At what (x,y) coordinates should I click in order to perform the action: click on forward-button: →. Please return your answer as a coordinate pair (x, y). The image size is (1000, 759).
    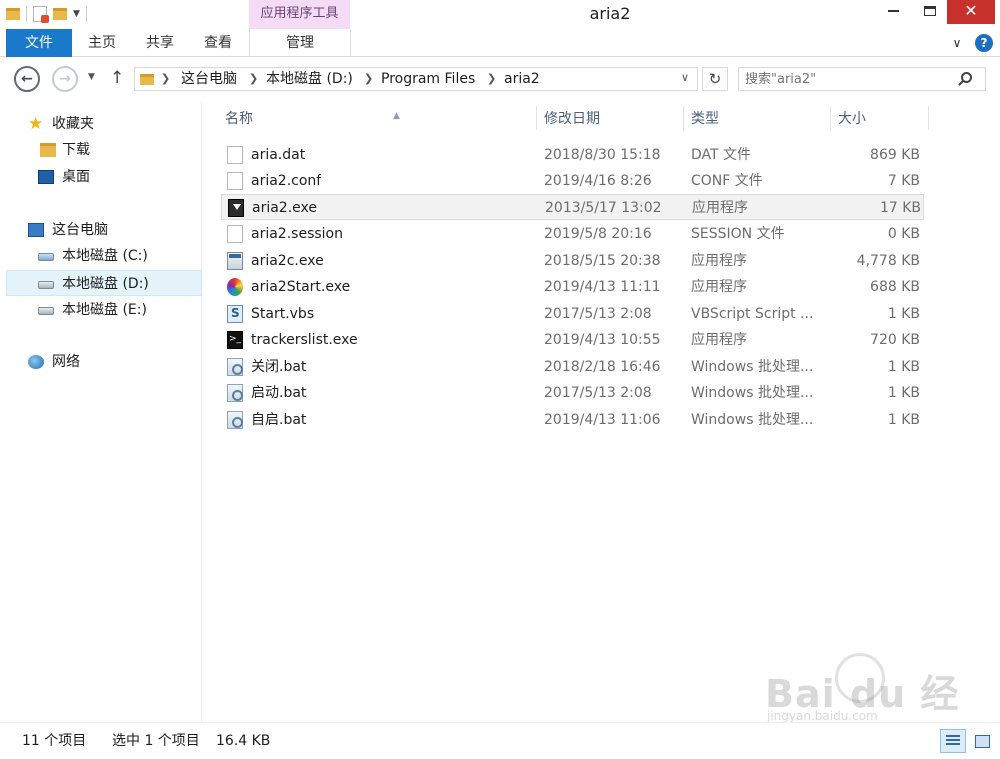
    Looking at the image, I should click on (65, 79).